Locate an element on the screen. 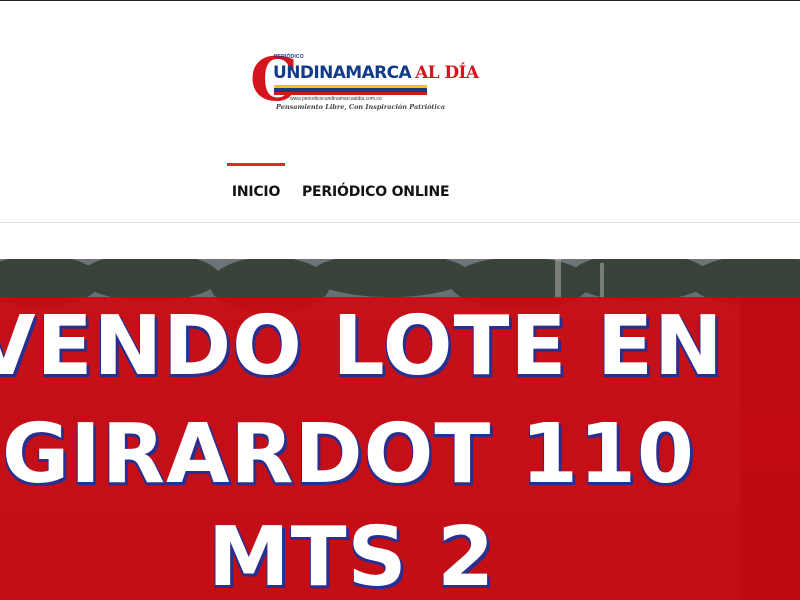 The height and width of the screenshot is (600, 800). logo-stripes is located at coordinates (350, 90).